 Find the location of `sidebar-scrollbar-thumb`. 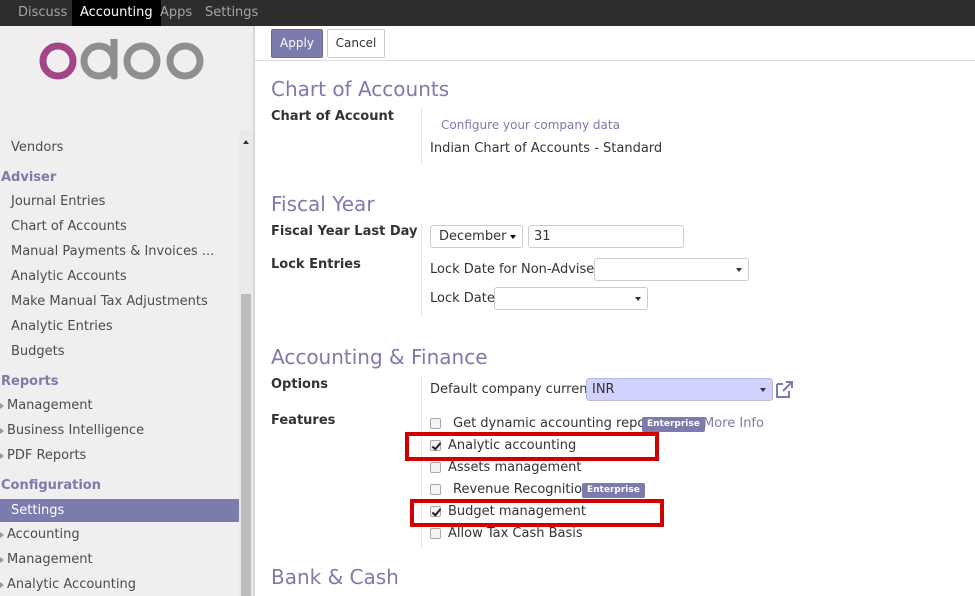

sidebar-scrollbar-thumb is located at coordinates (246, 445).